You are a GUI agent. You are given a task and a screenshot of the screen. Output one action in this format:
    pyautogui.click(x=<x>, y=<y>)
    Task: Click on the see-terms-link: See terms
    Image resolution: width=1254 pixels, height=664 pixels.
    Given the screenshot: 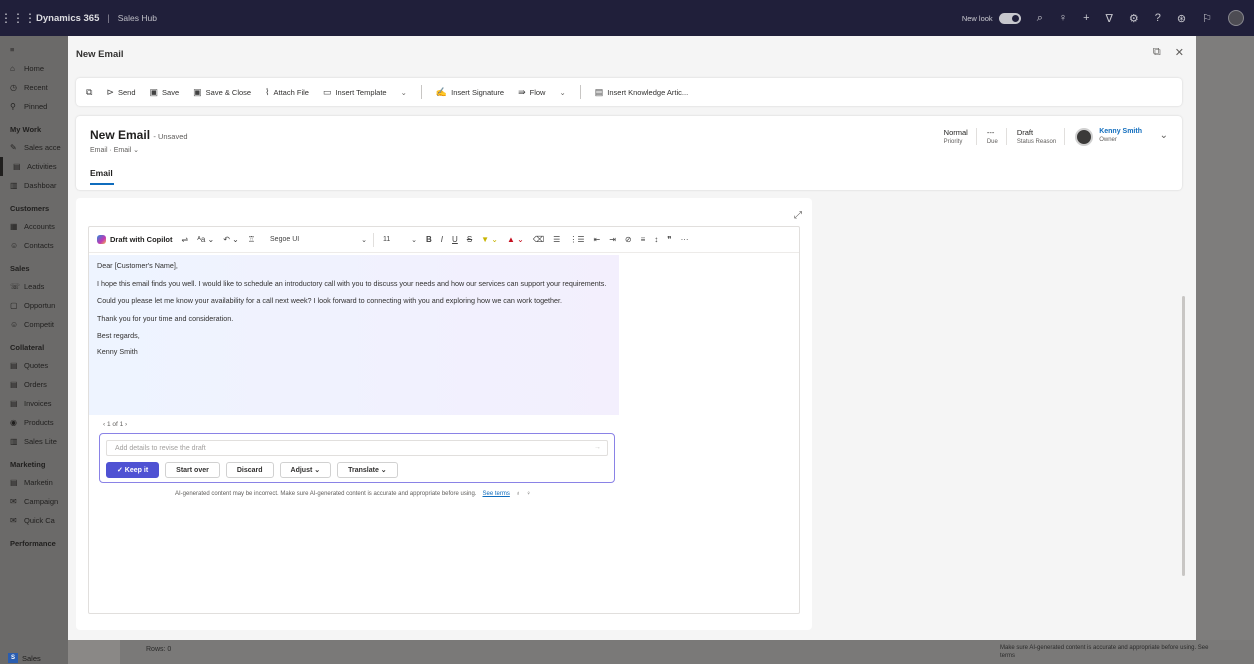 What is the action you would take?
    pyautogui.click(x=496, y=494)
    